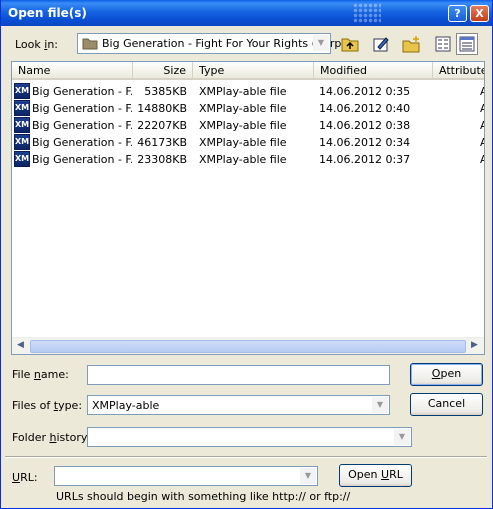 The image size is (493, 509). What do you see at coordinates (246, 13) in the screenshot?
I see `title-bar: Open file(s) ? X` at bounding box center [246, 13].